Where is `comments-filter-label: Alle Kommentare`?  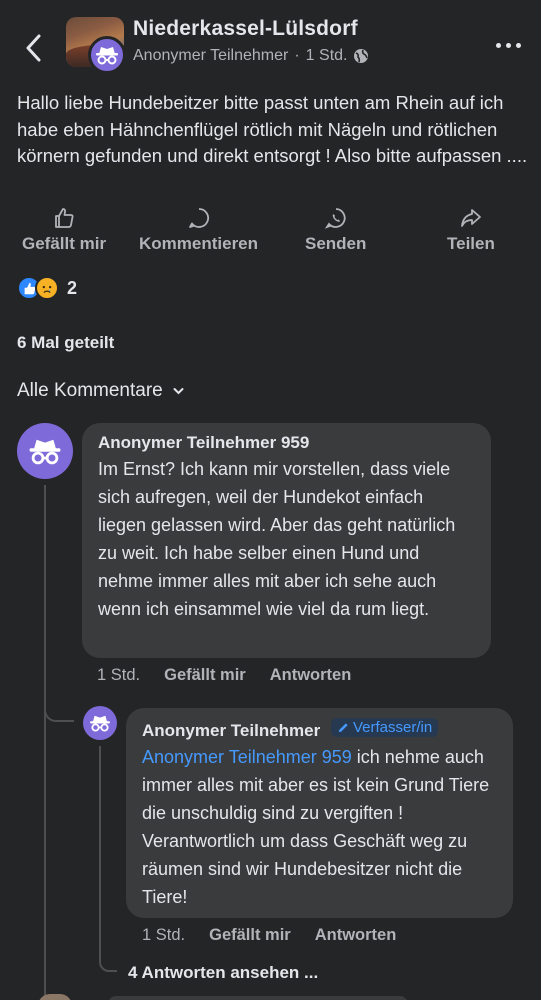 comments-filter-label: Alle Kommentare is located at coordinates (90, 390).